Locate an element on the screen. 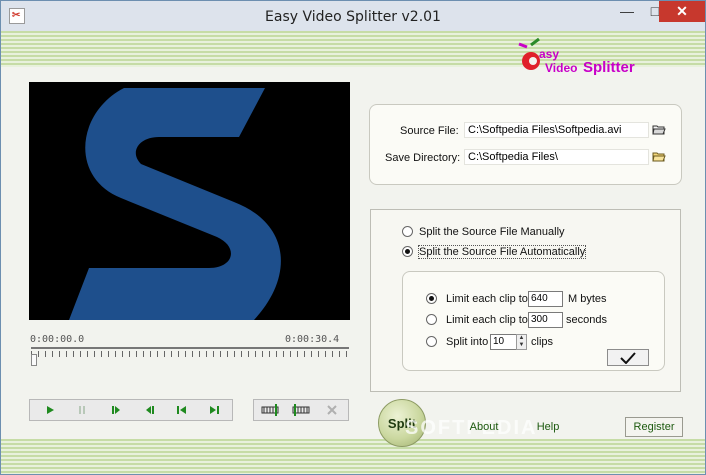 The height and width of the screenshot is (475, 706). video-logo-shape is located at coordinates (175, 204).